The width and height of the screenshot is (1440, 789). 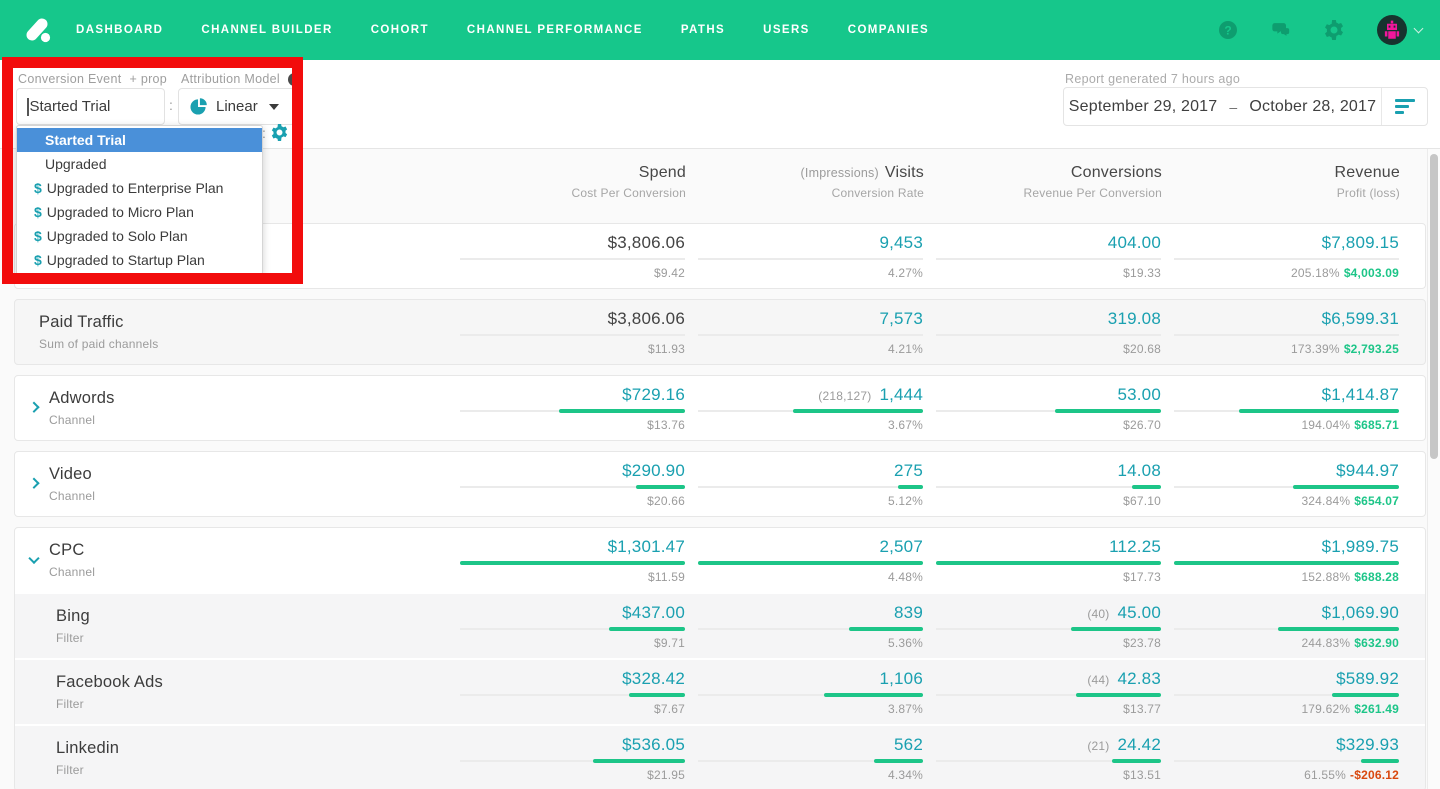 I want to click on column-header-spend: Spend Cost Per Conversion, so click(x=573, y=182).